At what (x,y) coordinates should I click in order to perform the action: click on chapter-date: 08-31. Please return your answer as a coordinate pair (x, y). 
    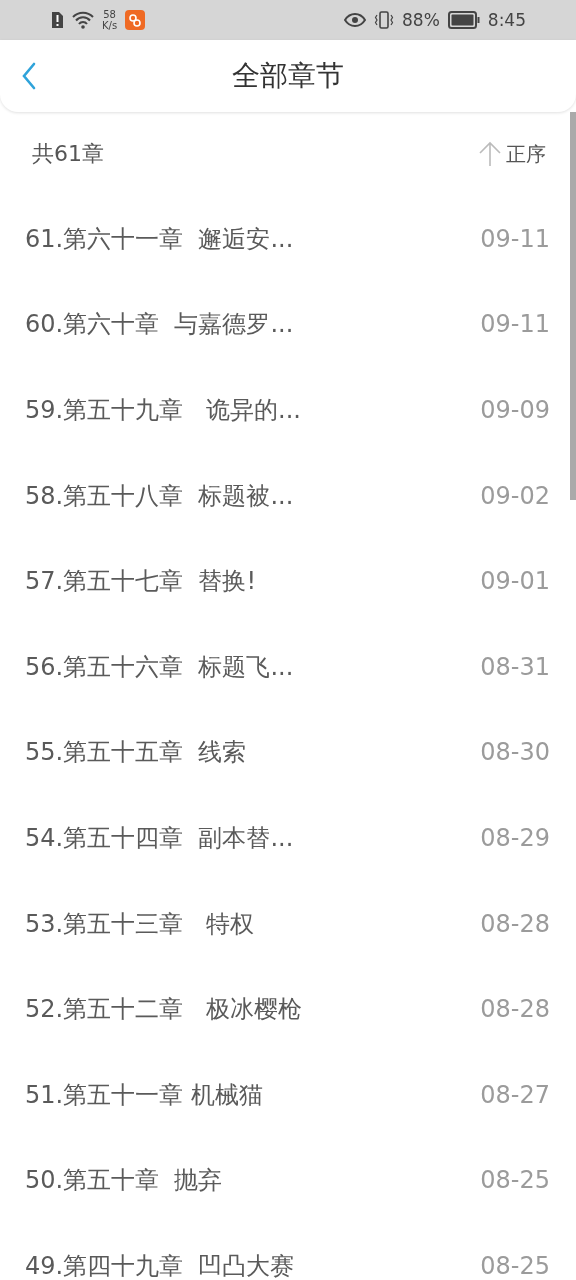
    Looking at the image, I should click on (515, 666).